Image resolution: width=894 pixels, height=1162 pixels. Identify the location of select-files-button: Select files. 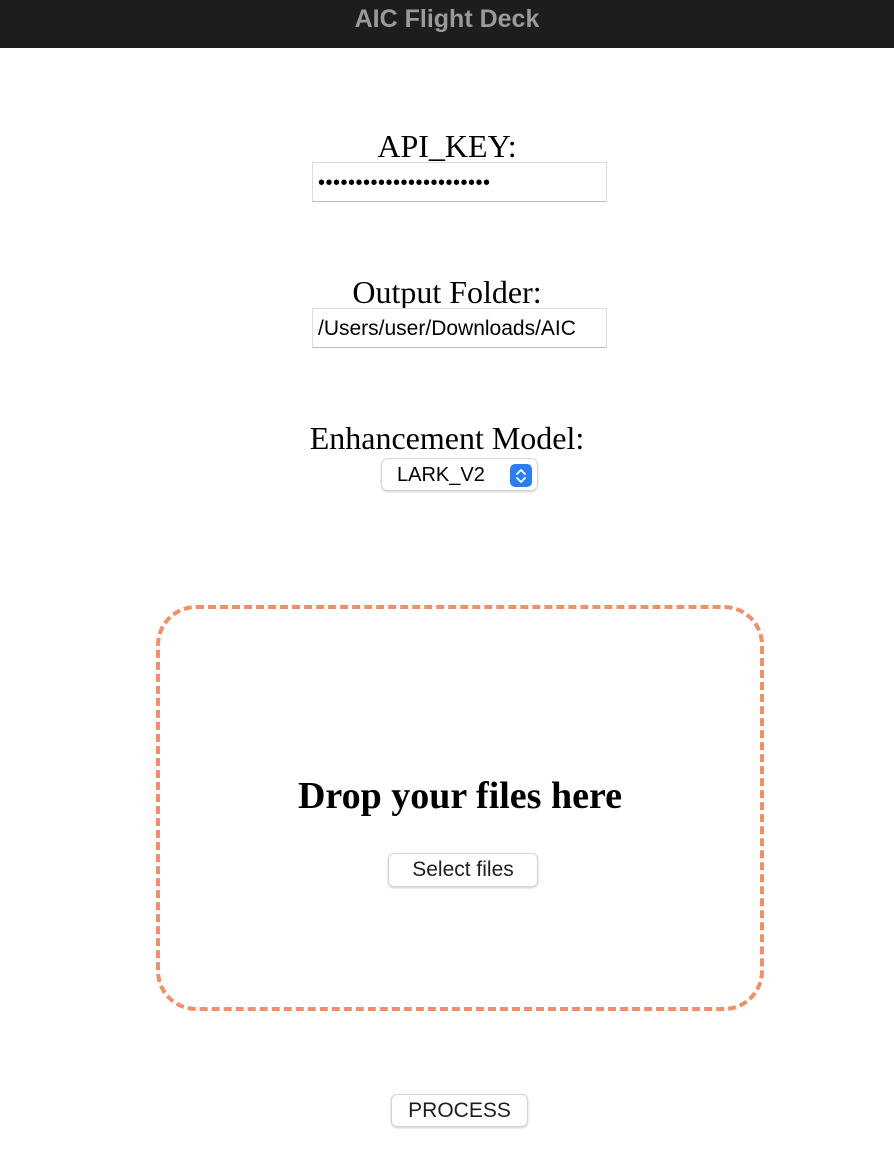
(463, 870).